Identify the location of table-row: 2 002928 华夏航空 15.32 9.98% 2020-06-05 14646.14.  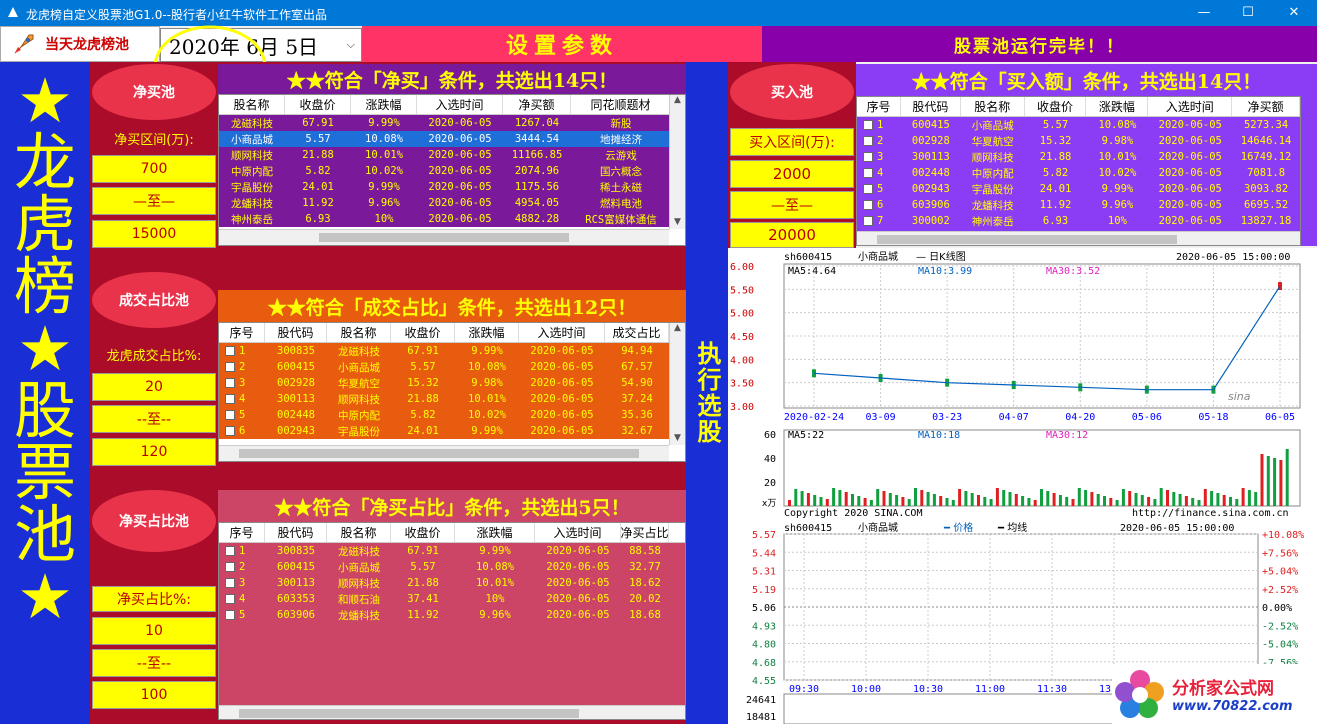
(1078, 141).